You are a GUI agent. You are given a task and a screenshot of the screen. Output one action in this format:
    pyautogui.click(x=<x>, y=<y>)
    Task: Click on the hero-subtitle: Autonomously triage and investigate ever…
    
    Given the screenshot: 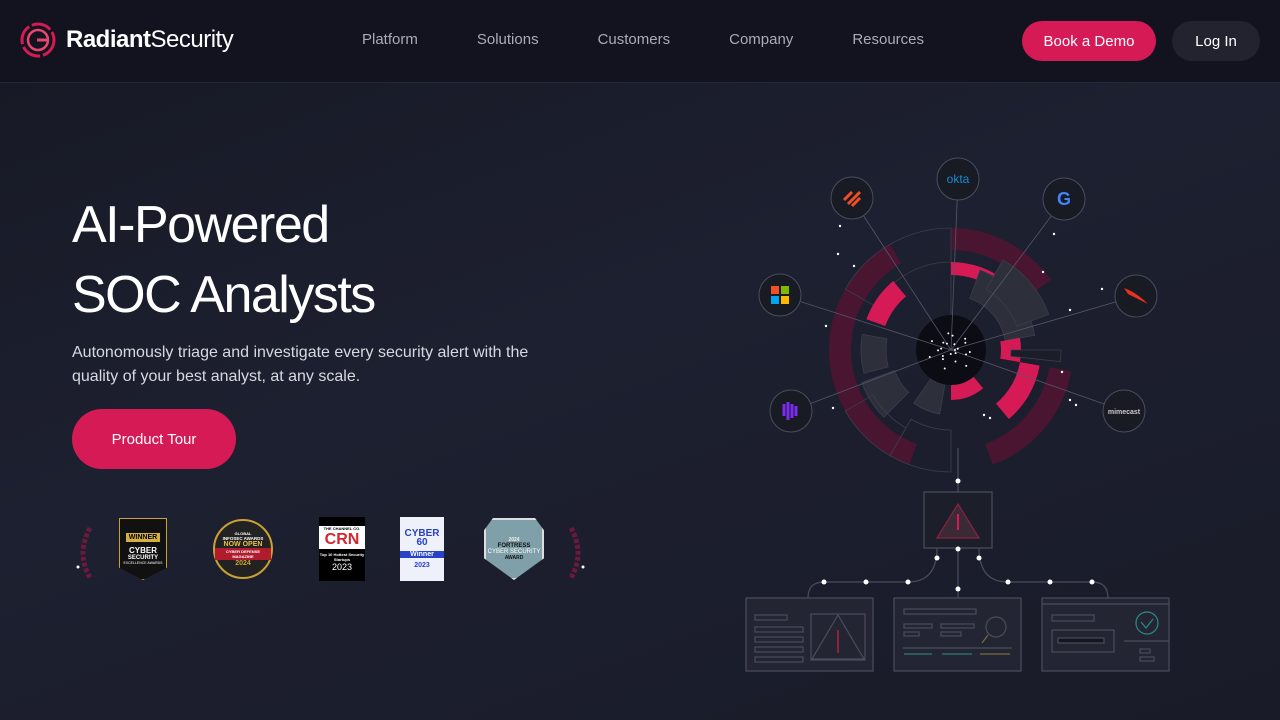 What is the action you would take?
    pyautogui.click(x=300, y=364)
    